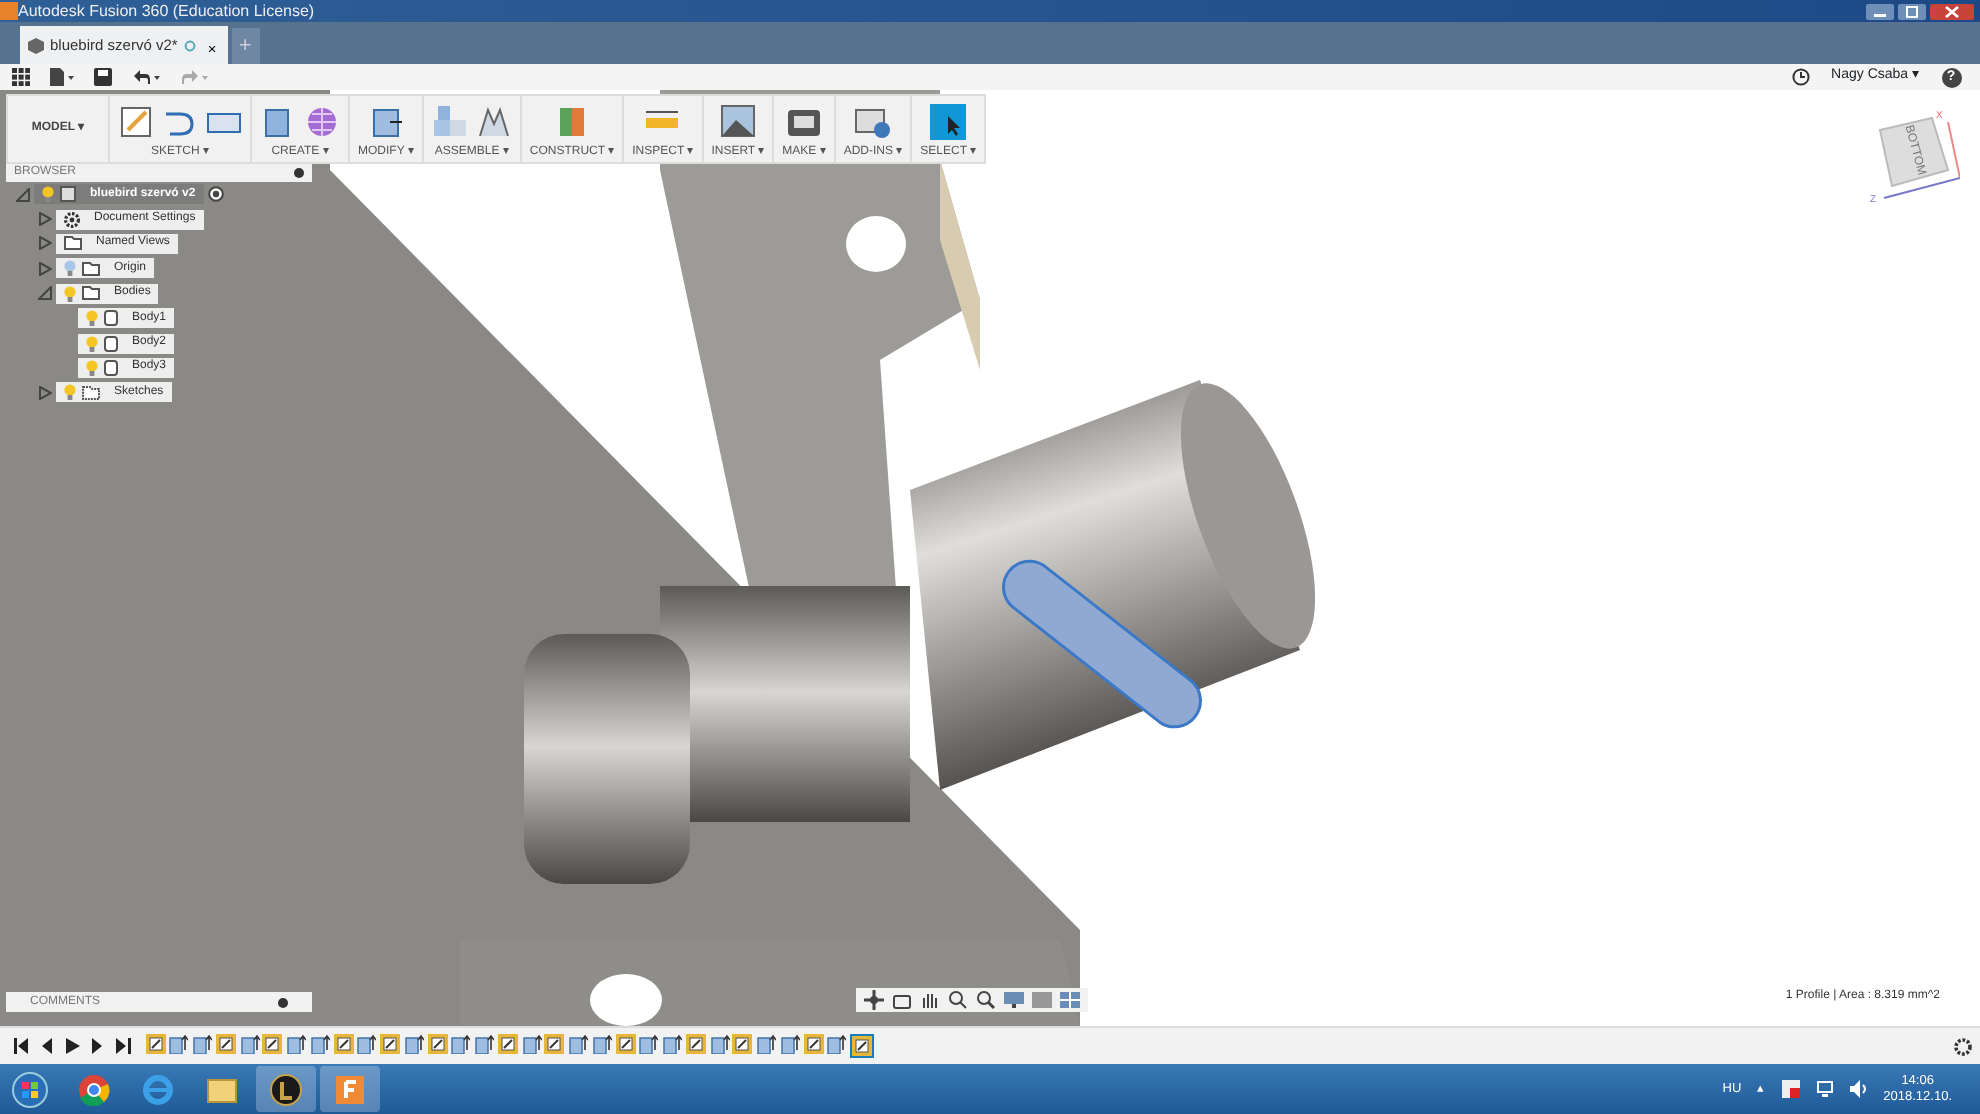  Describe the element at coordinates (1880, 11) in the screenshot. I see `minimize-icon` at that location.